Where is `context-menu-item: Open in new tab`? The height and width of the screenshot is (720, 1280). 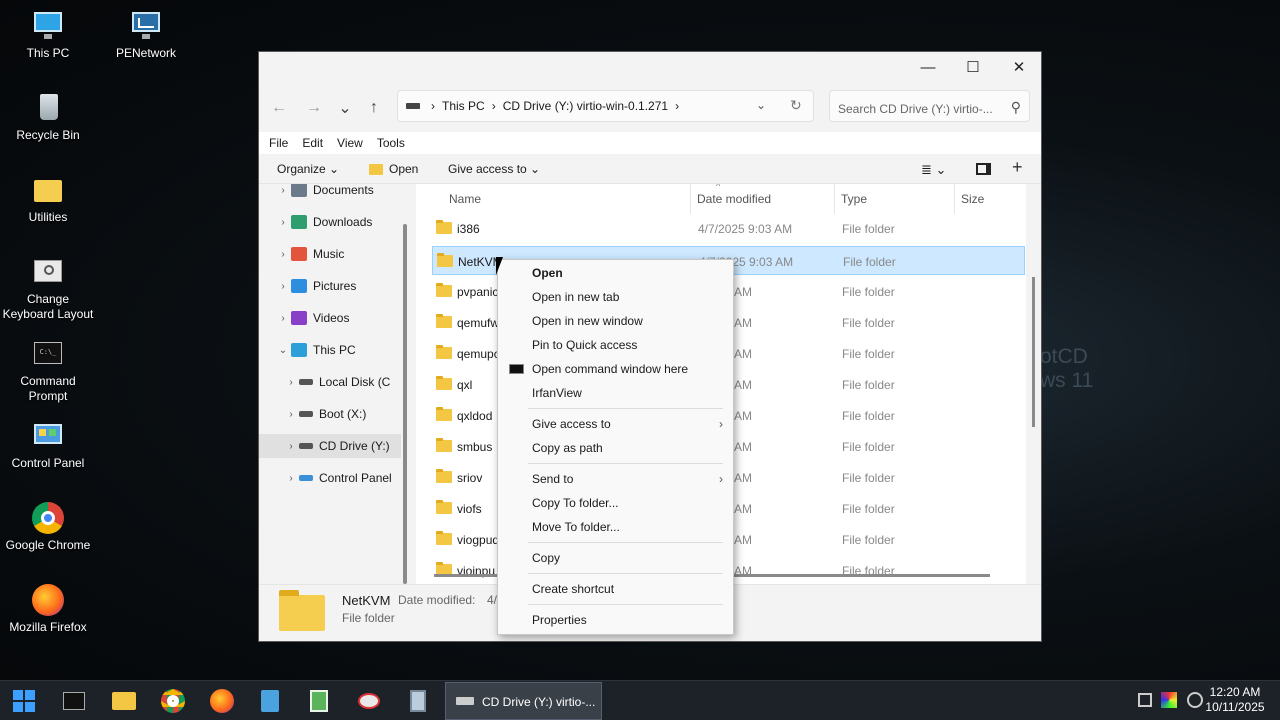
context-menu-item: Open in new tab is located at coordinates (615, 297).